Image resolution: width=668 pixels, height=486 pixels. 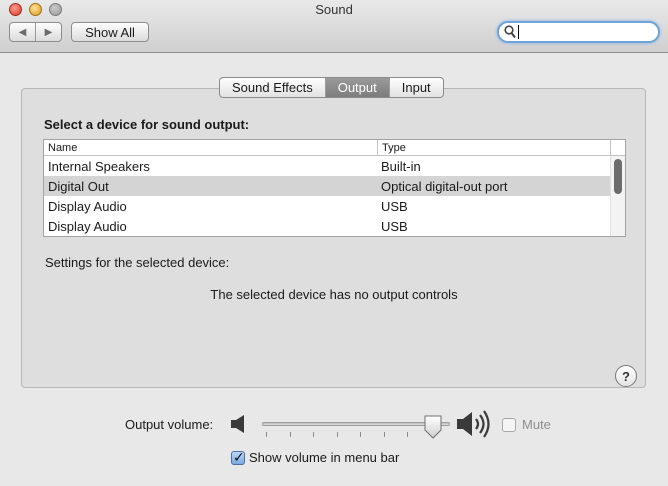 I want to click on table-header: Name Type, so click(x=334, y=148).